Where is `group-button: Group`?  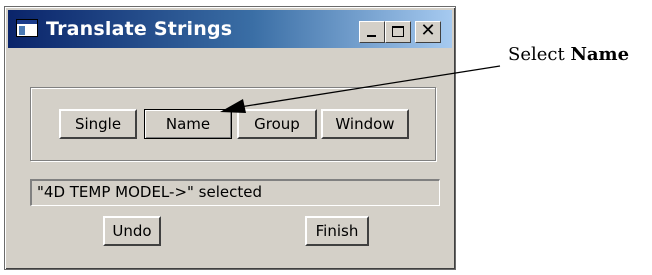
group-button: Group is located at coordinates (277, 124).